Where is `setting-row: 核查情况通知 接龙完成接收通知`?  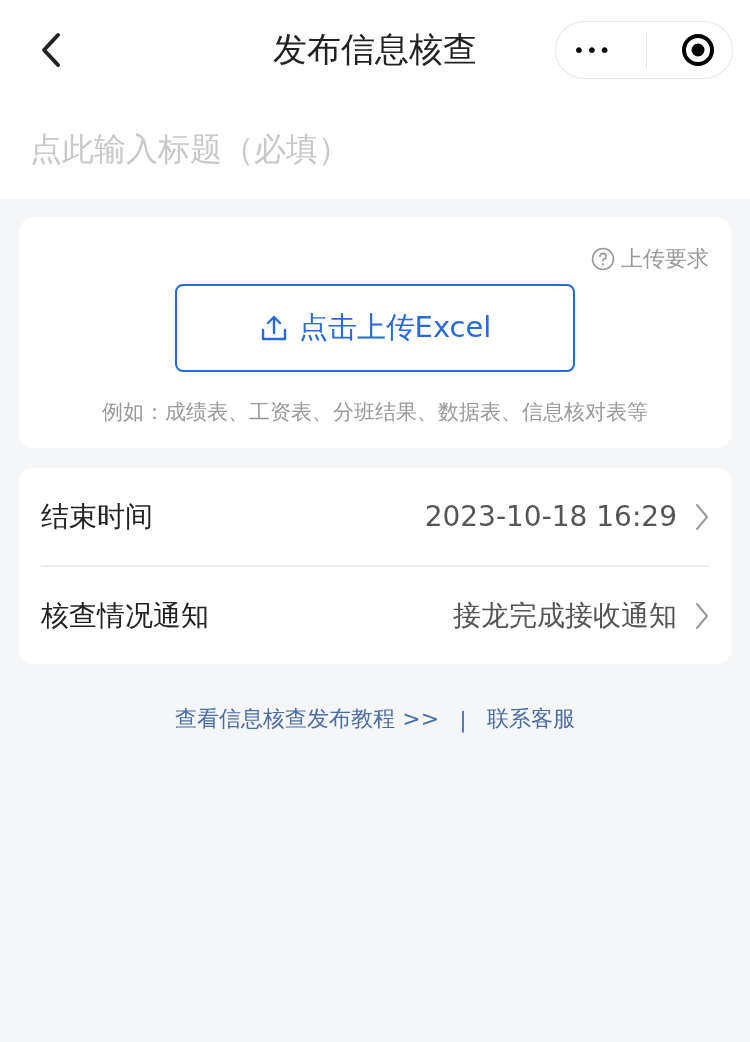
setting-row: 核查情况通知 接龙完成接收通知 is located at coordinates (375, 614).